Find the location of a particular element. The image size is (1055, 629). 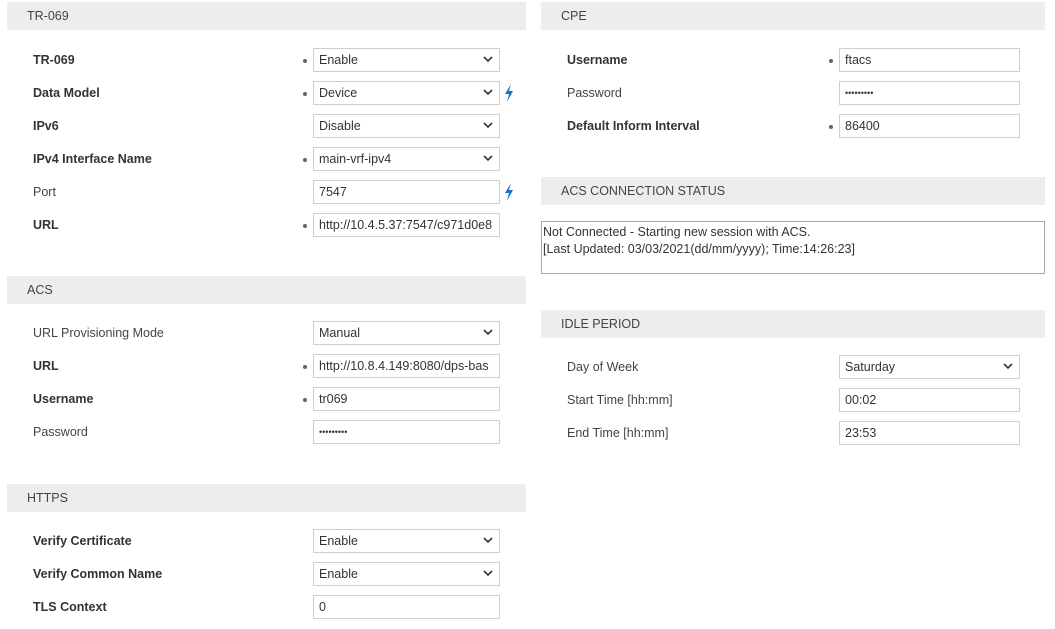

tr069-enable-select: Enable is located at coordinates (406, 60).